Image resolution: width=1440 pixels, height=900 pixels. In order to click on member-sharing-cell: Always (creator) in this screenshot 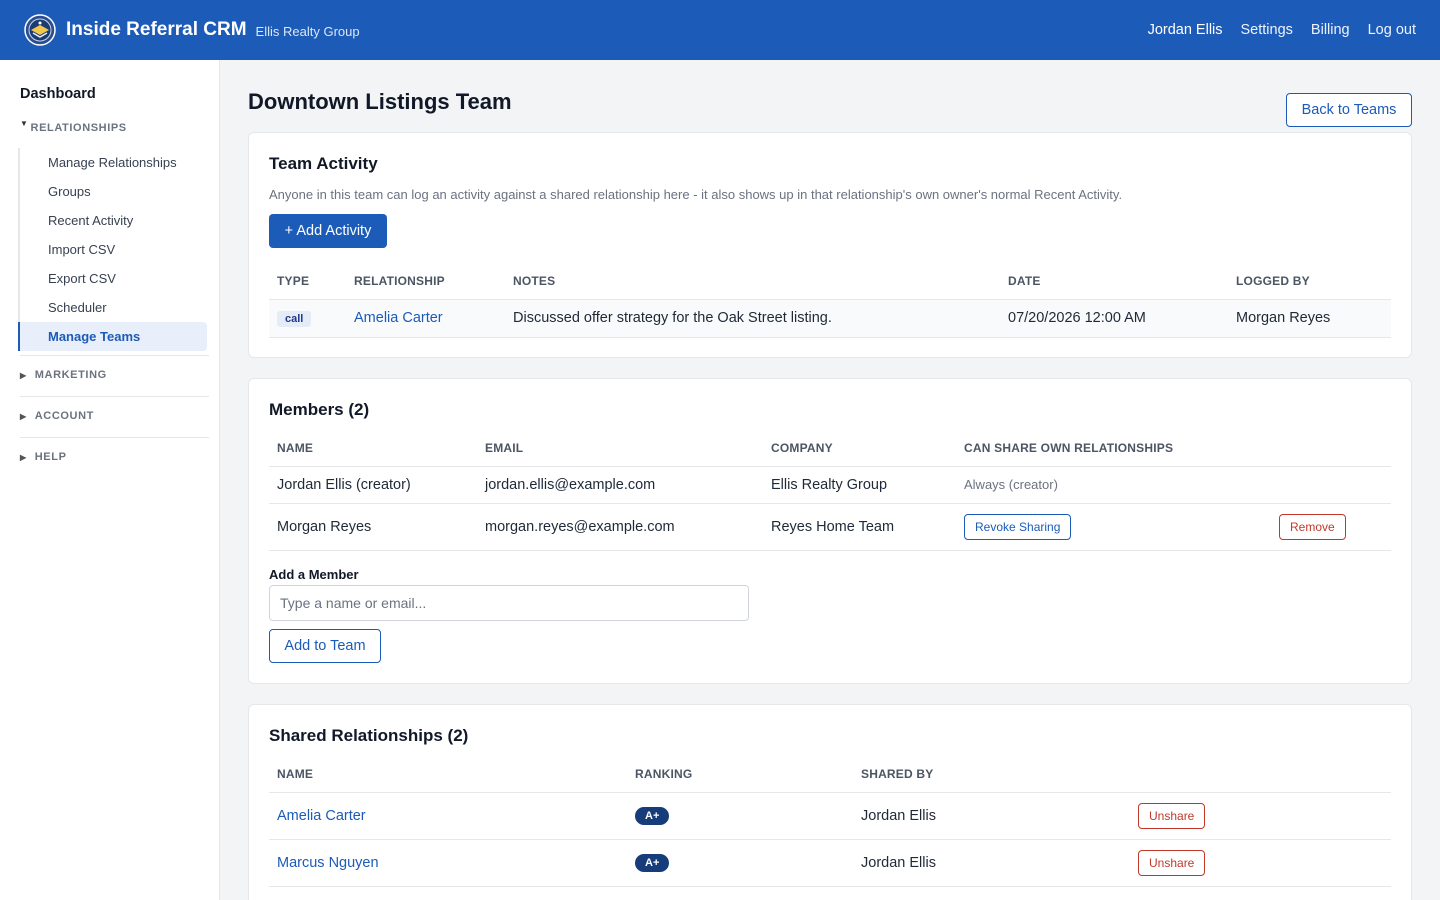, I will do `click(1113, 485)`.